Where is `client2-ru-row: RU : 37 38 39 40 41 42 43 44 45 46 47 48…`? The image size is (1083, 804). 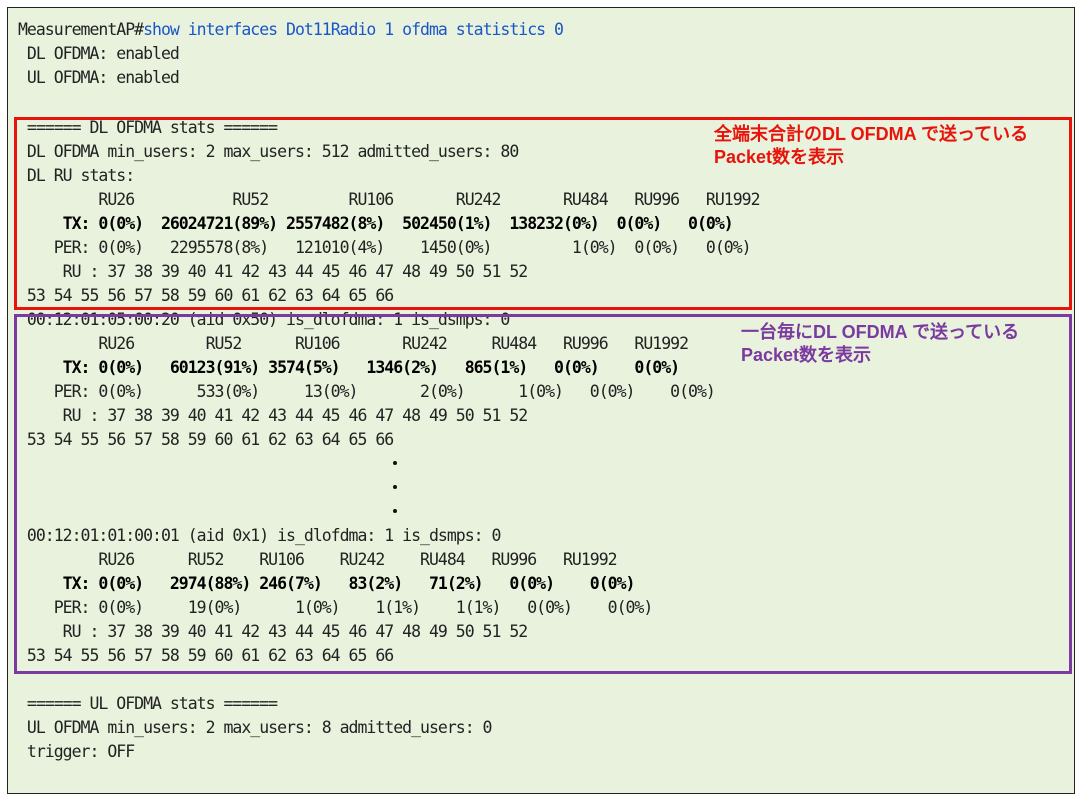
client2-ru-row: RU : 37 38 39 40 41 42 43 44 45 46 47 48… is located at coordinates (273, 631).